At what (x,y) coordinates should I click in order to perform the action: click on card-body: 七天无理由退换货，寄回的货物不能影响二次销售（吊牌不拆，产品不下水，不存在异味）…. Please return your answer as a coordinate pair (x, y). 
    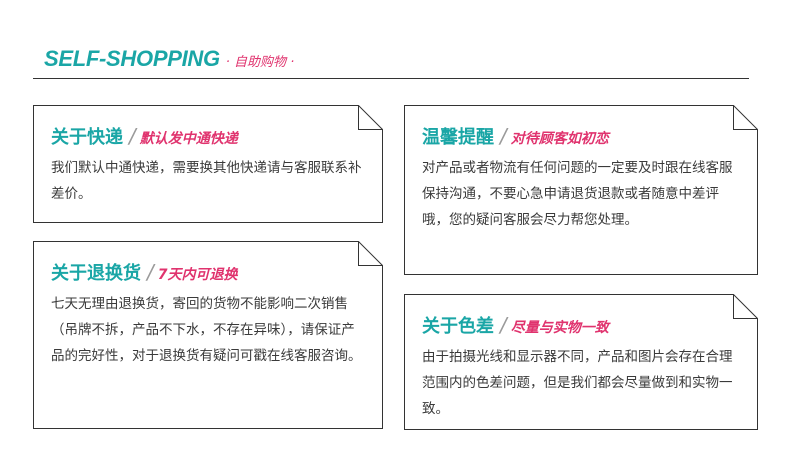
    Looking at the image, I should click on (206, 330).